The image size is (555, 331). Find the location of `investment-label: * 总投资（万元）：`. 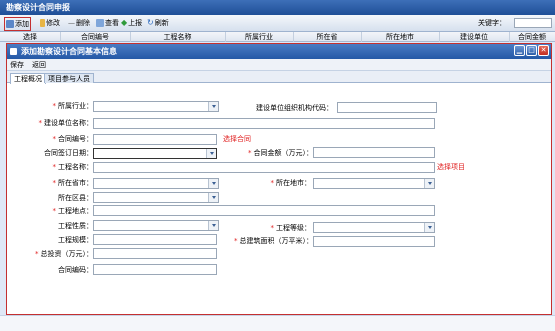

investment-label: * 总投资（万元）： is located at coordinates (64, 254).